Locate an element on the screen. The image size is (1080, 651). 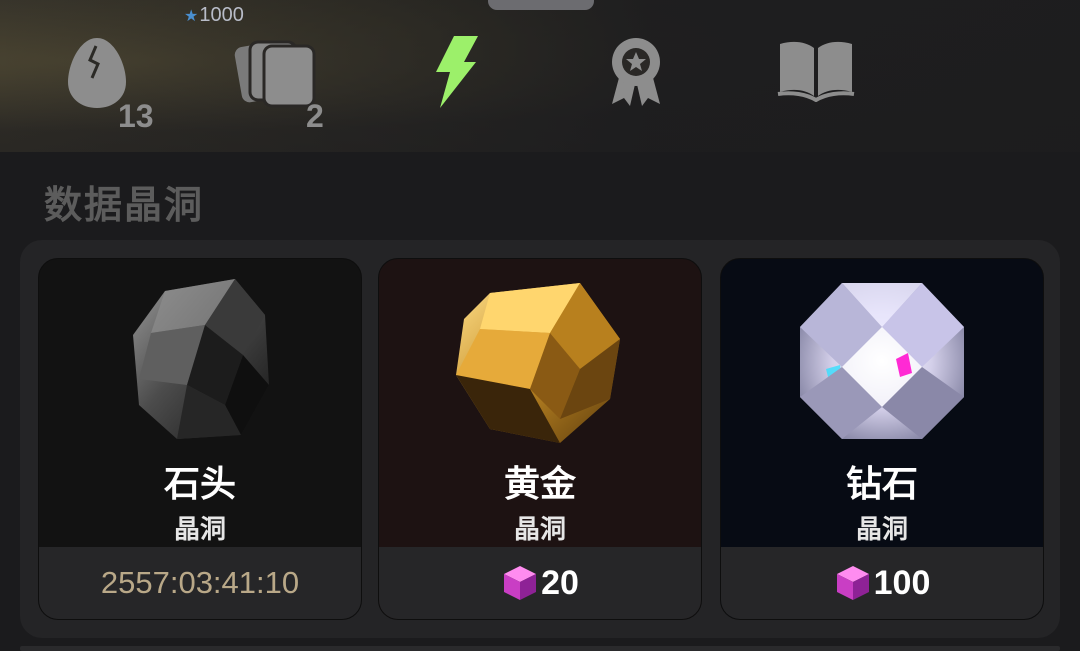
tab-guide is located at coordinates (816, 74).